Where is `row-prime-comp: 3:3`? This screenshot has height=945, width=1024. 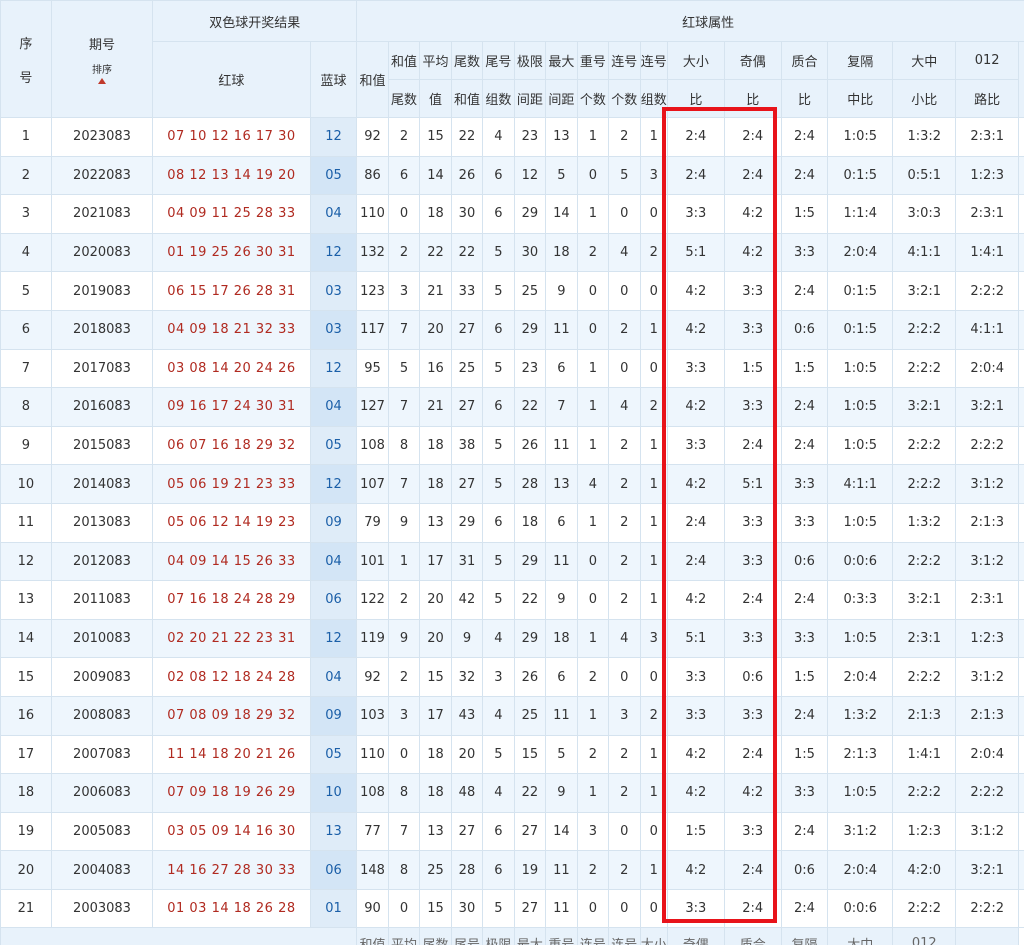
row-prime-comp: 3:3 is located at coordinates (804, 522).